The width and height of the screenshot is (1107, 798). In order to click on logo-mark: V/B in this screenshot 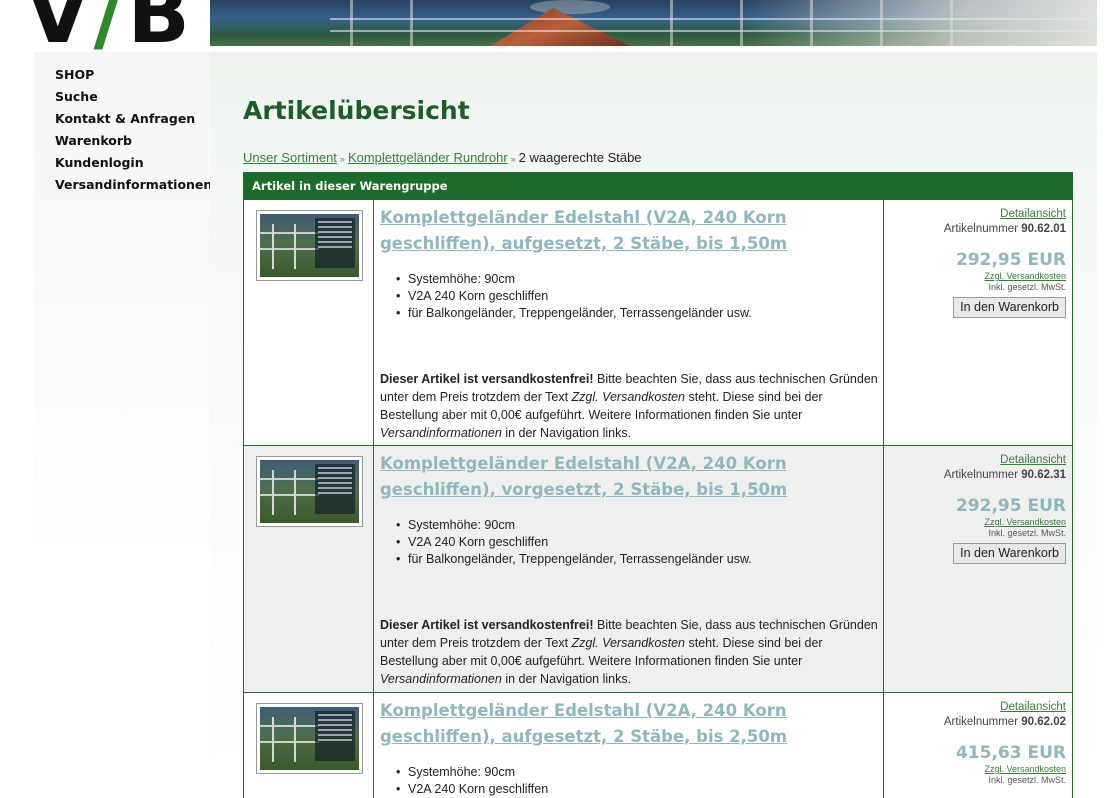, I will do `click(110, 26)`.